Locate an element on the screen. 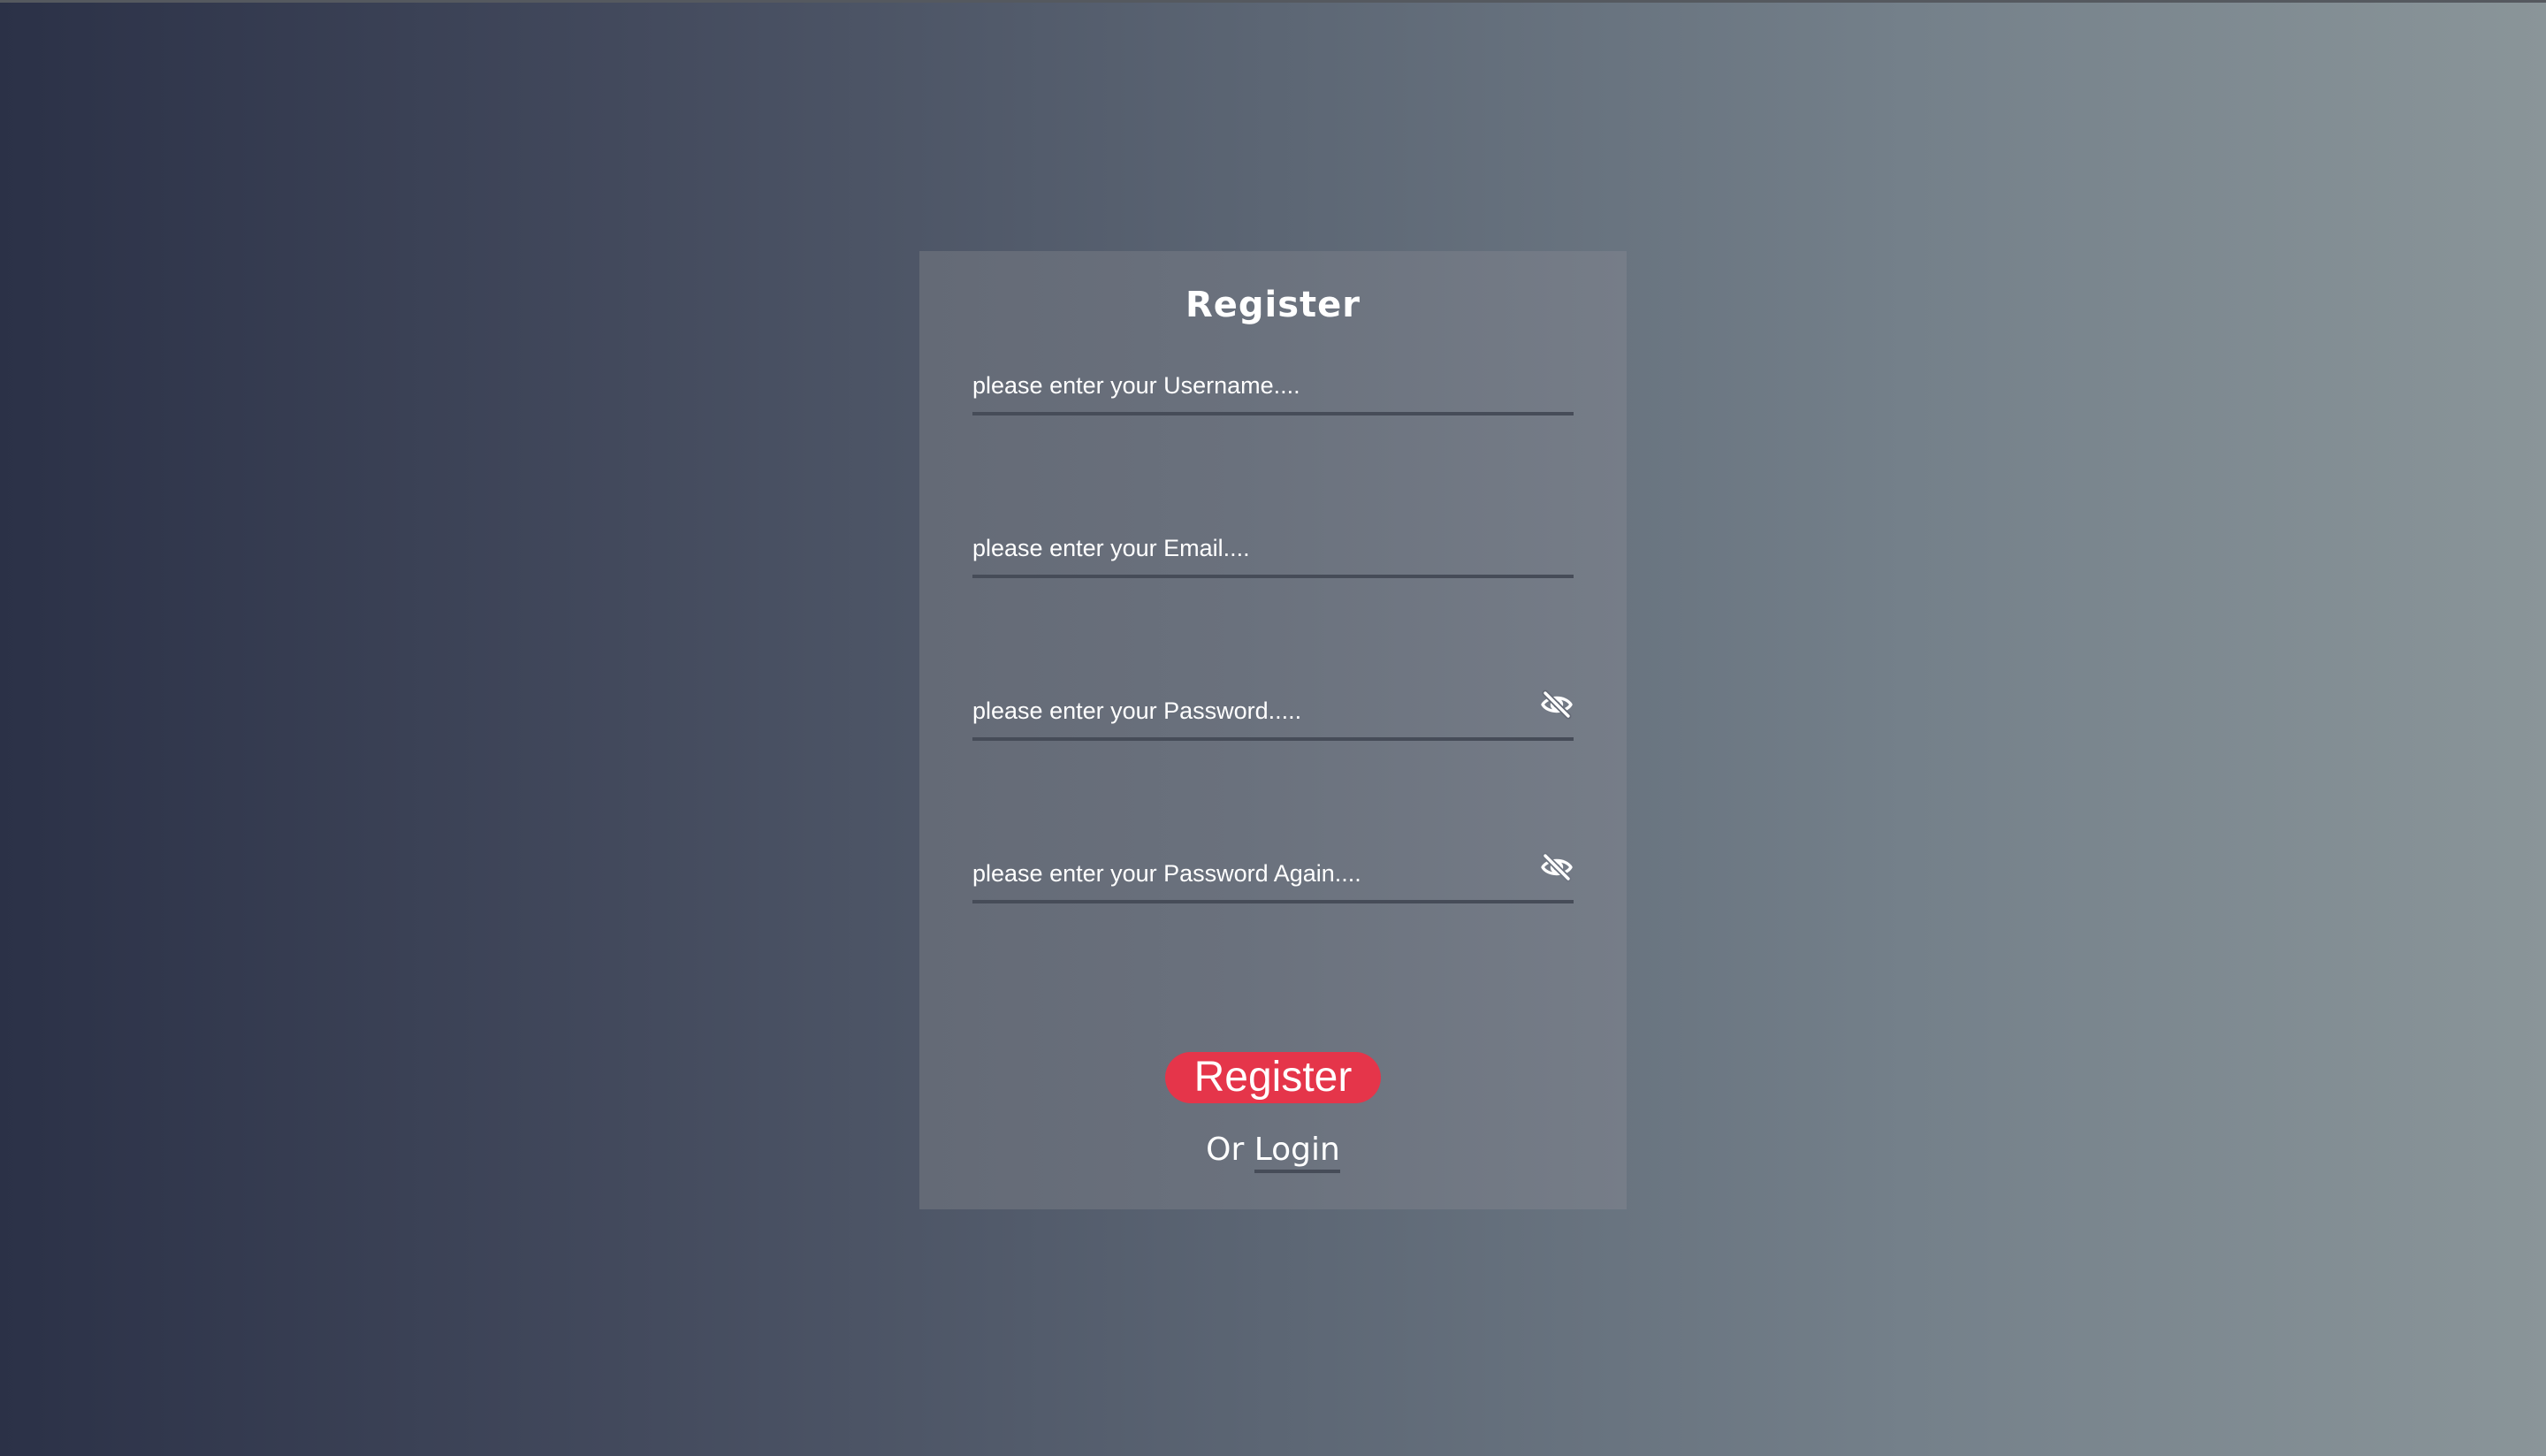  email-input is located at coordinates (1237, 548).